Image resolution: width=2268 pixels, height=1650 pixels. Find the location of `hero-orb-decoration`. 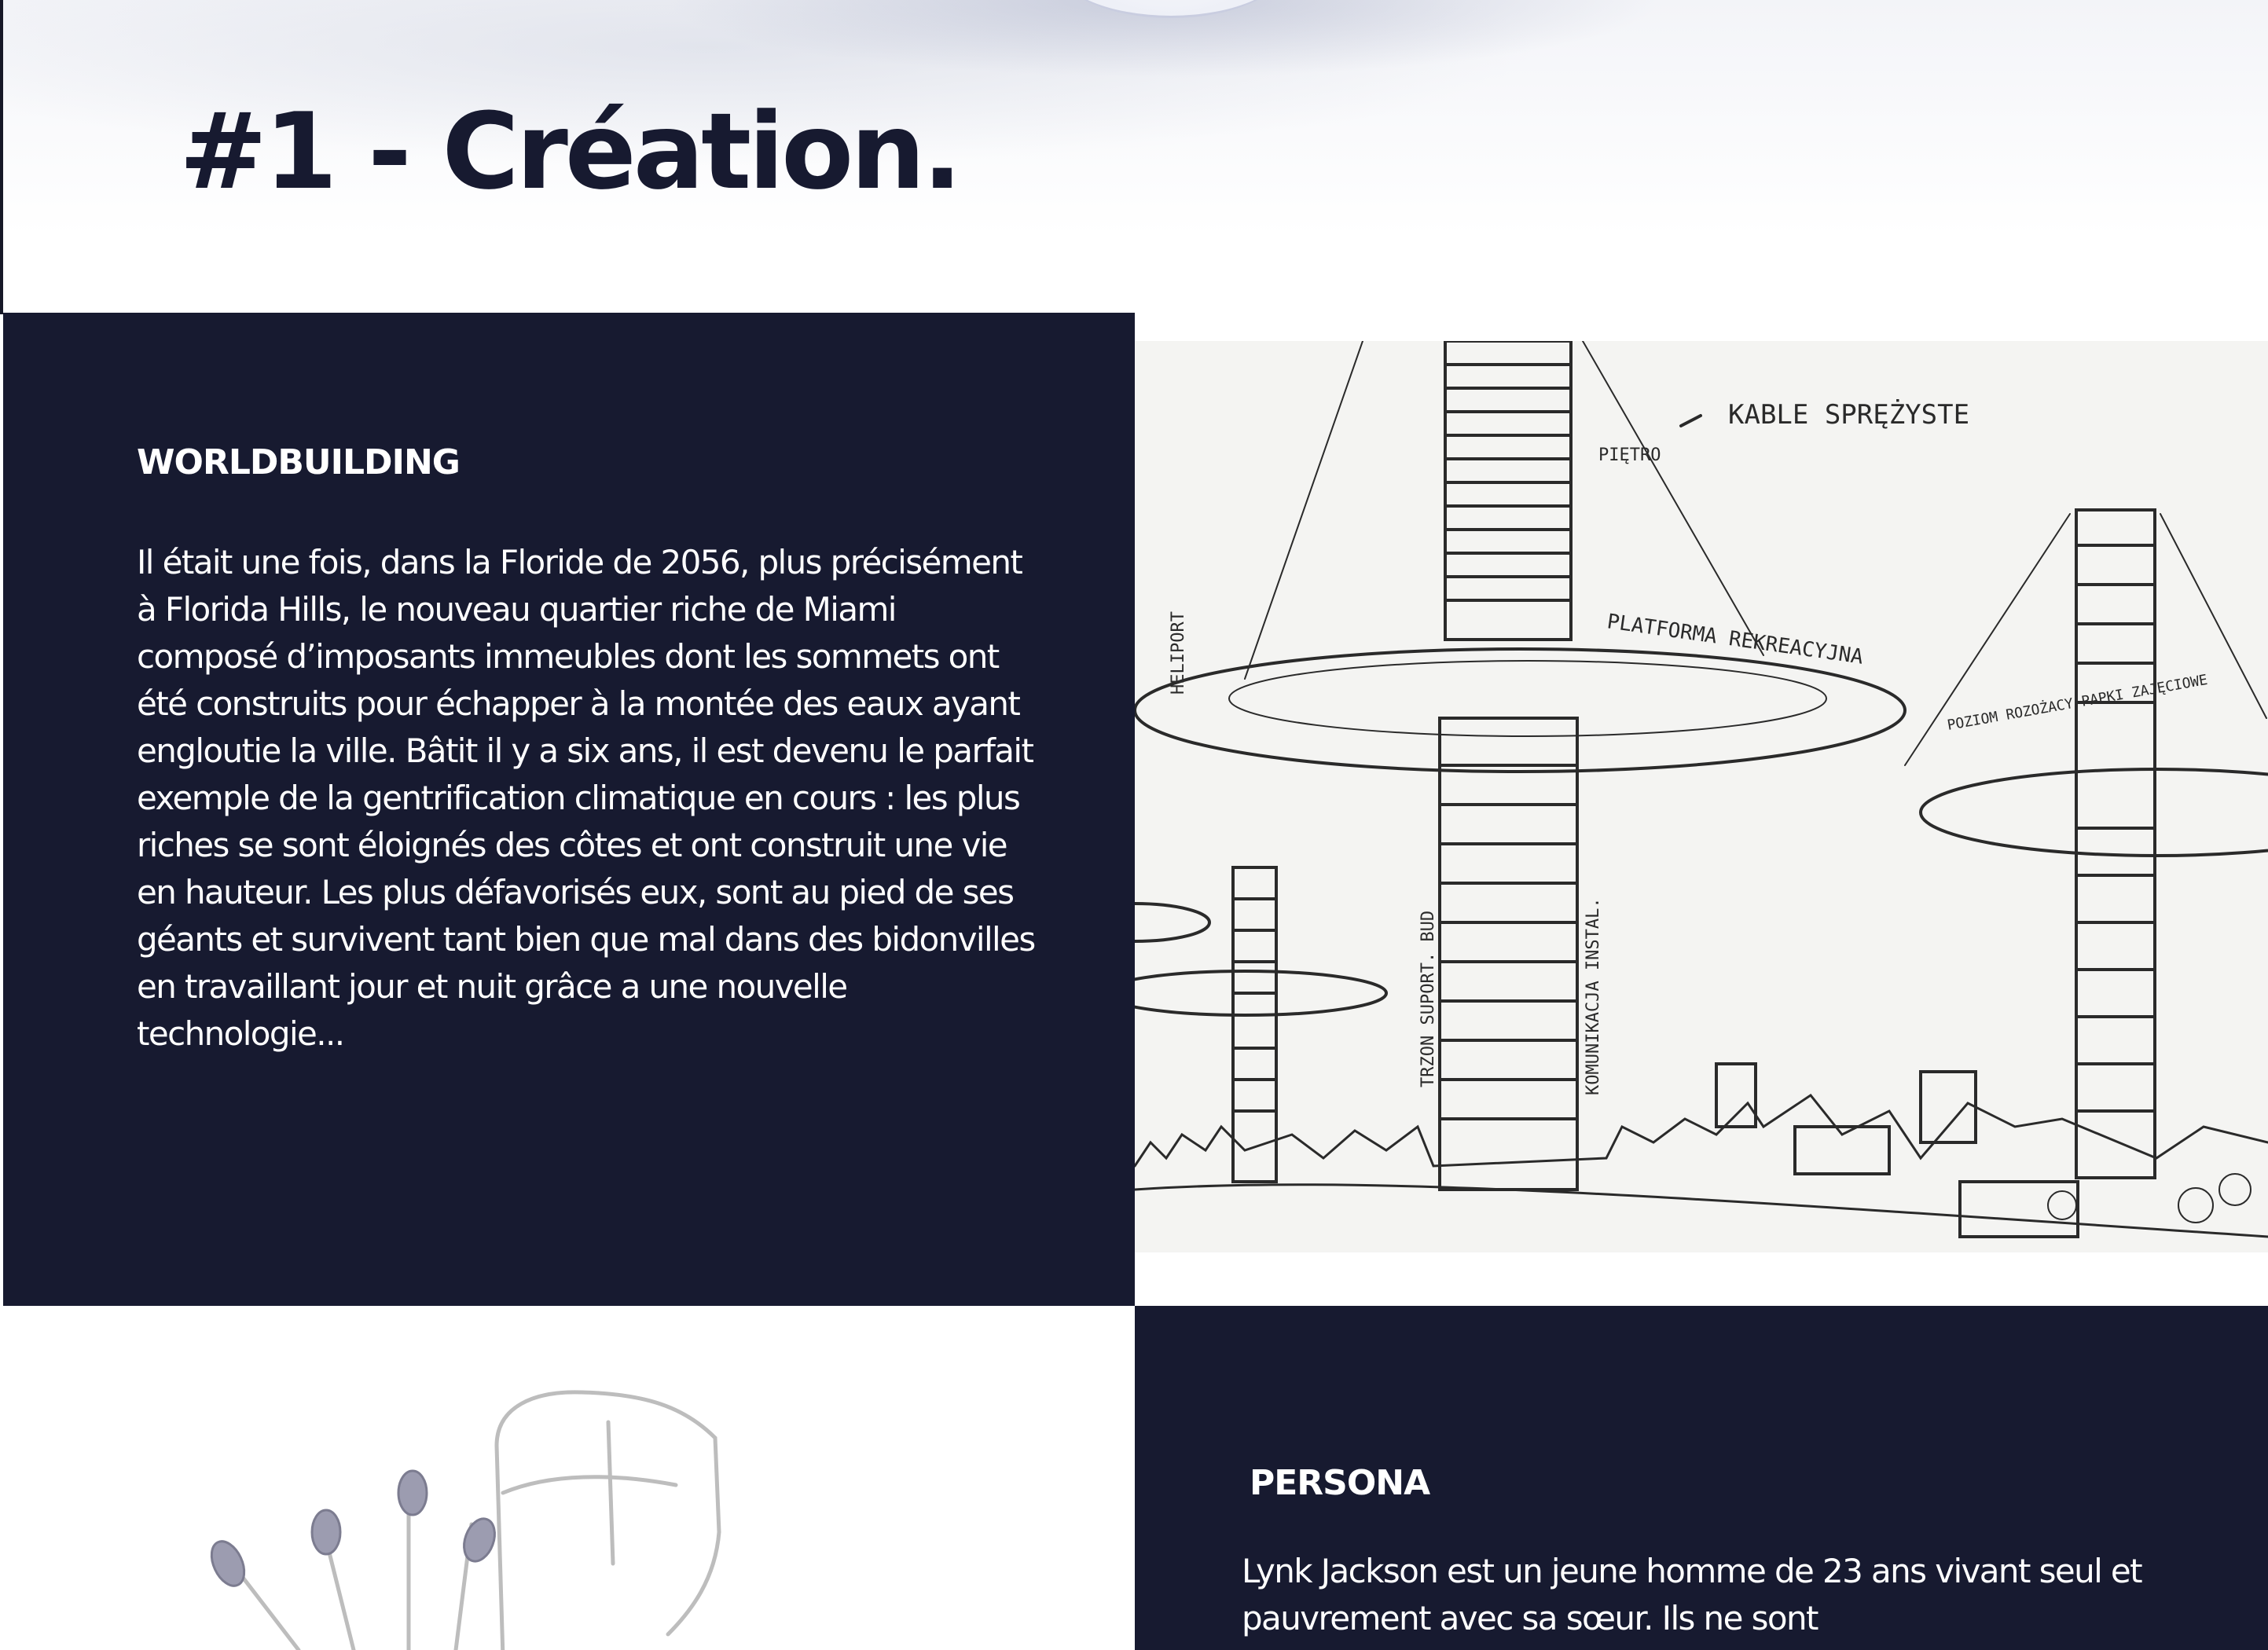

hero-orb-decoration is located at coordinates (1171, 9).